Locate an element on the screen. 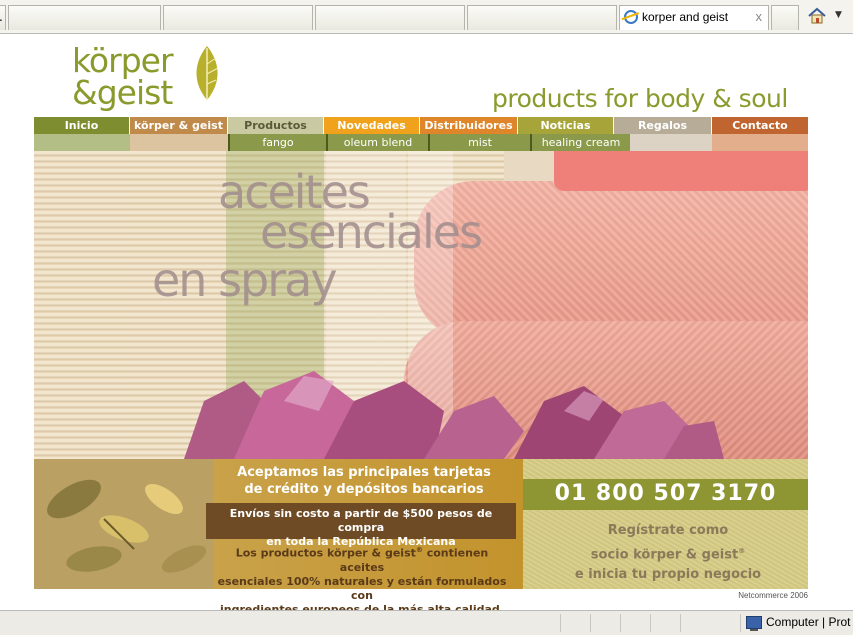  towel-image is located at coordinates (681, 171).